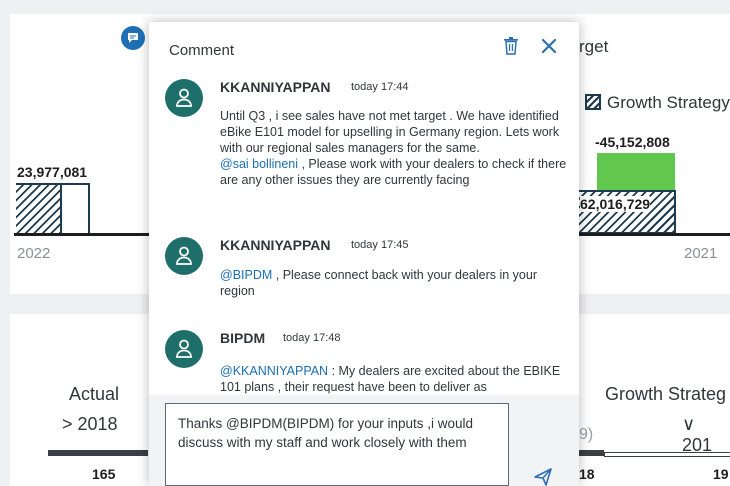 This screenshot has height=486, width=730. What do you see at coordinates (82, 234) in the screenshot?
I see `x-axis-left` at bounding box center [82, 234].